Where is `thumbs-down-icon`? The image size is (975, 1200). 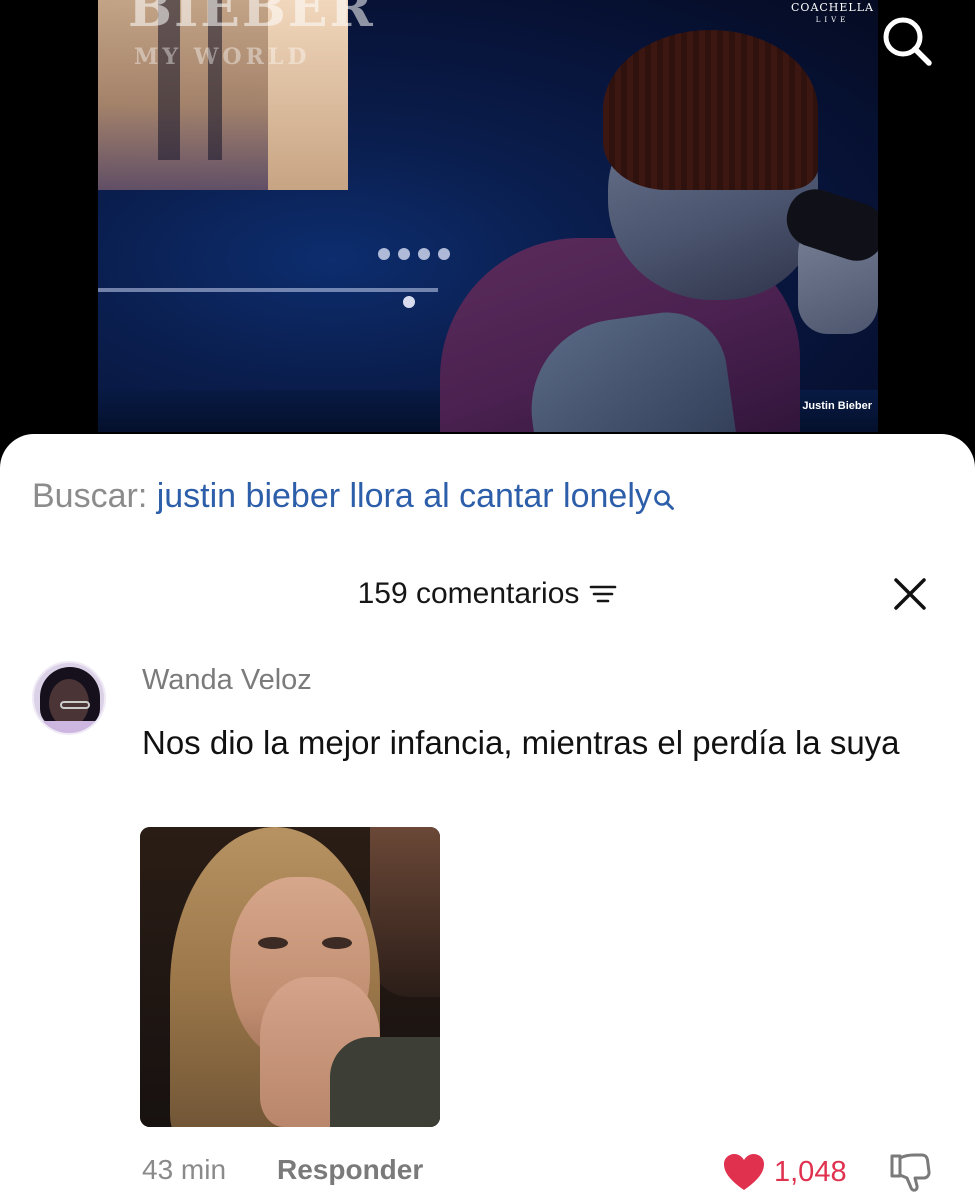
thumbs-down-icon is located at coordinates (910, 1172).